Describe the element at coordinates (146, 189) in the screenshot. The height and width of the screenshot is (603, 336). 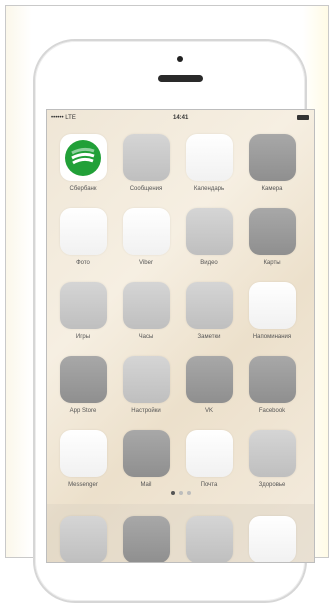
I see `app-label: Сообщения` at that location.